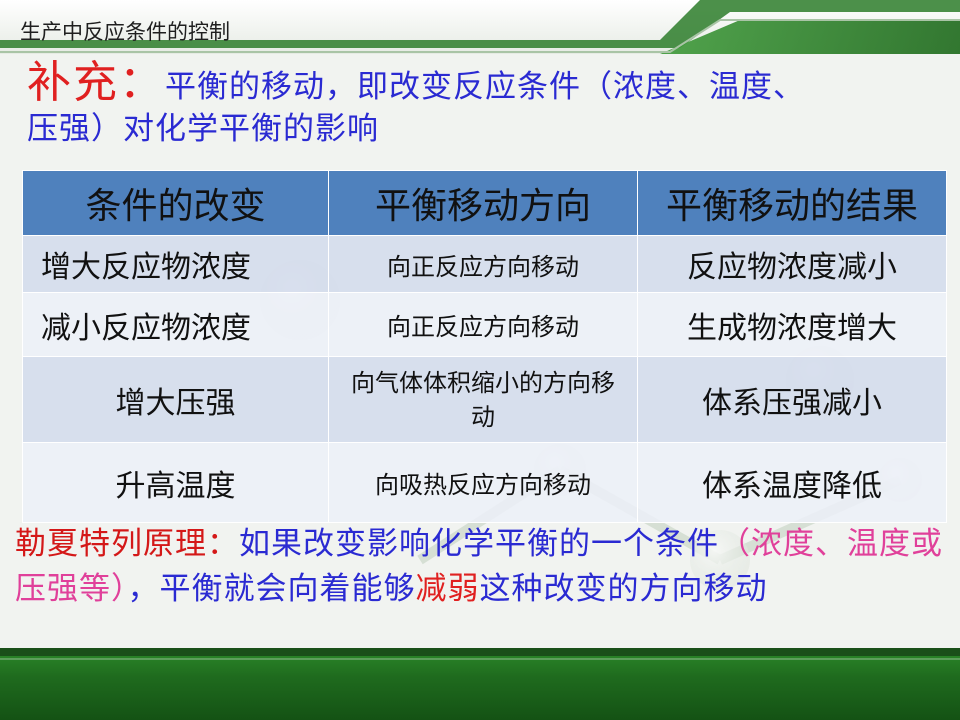 This screenshot has height=720, width=960. Describe the element at coordinates (792, 399) in the screenshot. I see `cell-result: 体系压强减小` at that location.